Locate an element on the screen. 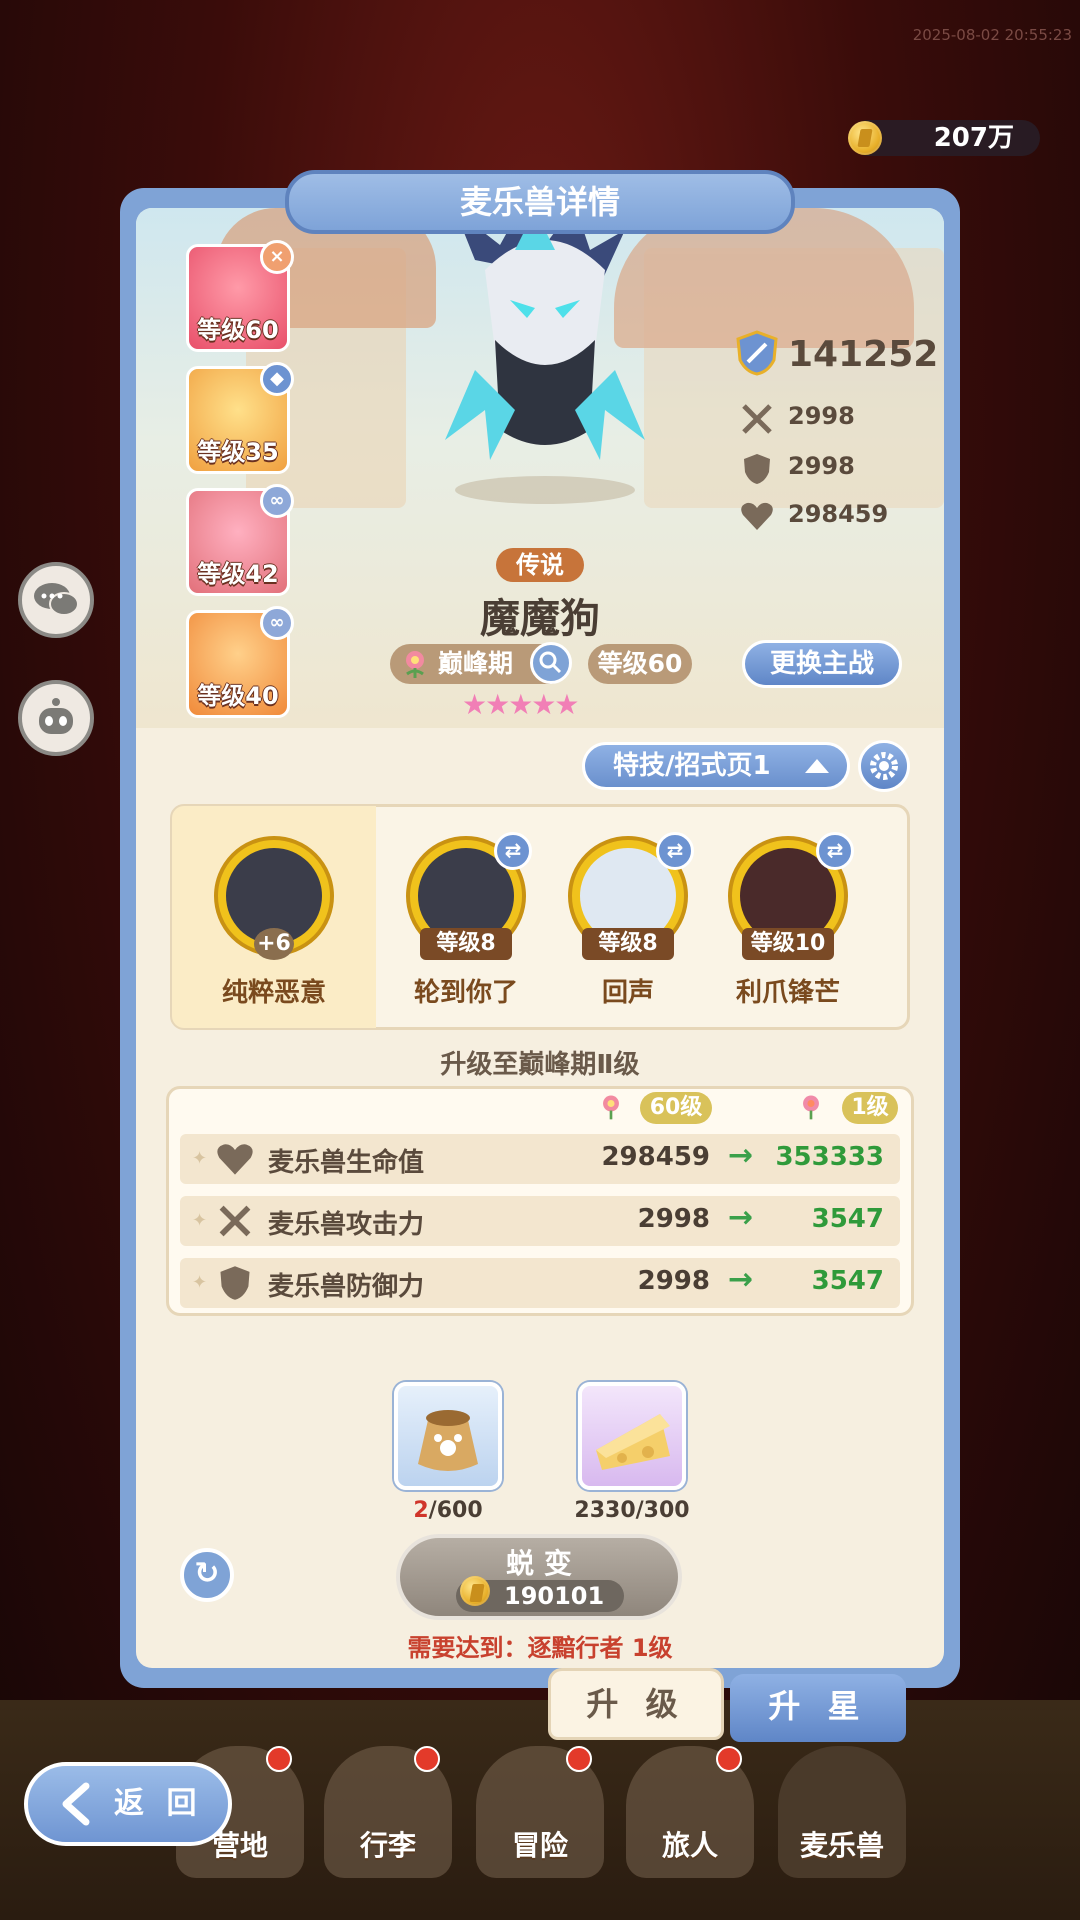 The image size is (1080, 1920). upgrade-row-defense: ✦ 麦乐兽防御力 2998 → 3547 is located at coordinates (540, 1283).